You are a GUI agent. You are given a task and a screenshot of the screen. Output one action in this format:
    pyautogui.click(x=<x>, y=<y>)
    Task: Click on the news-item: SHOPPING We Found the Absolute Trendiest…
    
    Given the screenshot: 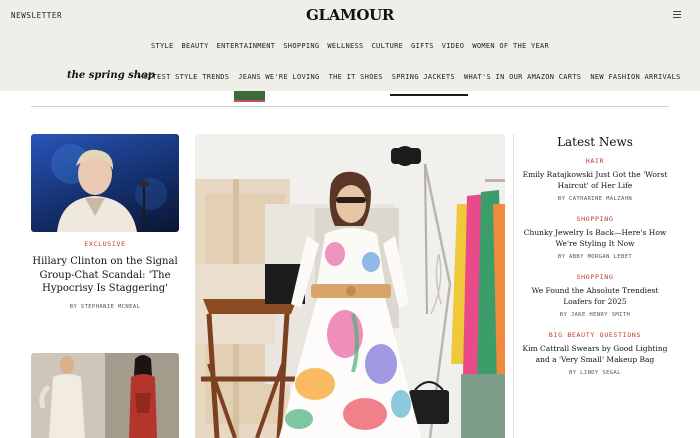 What is the action you would take?
    pyautogui.click(x=595, y=295)
    